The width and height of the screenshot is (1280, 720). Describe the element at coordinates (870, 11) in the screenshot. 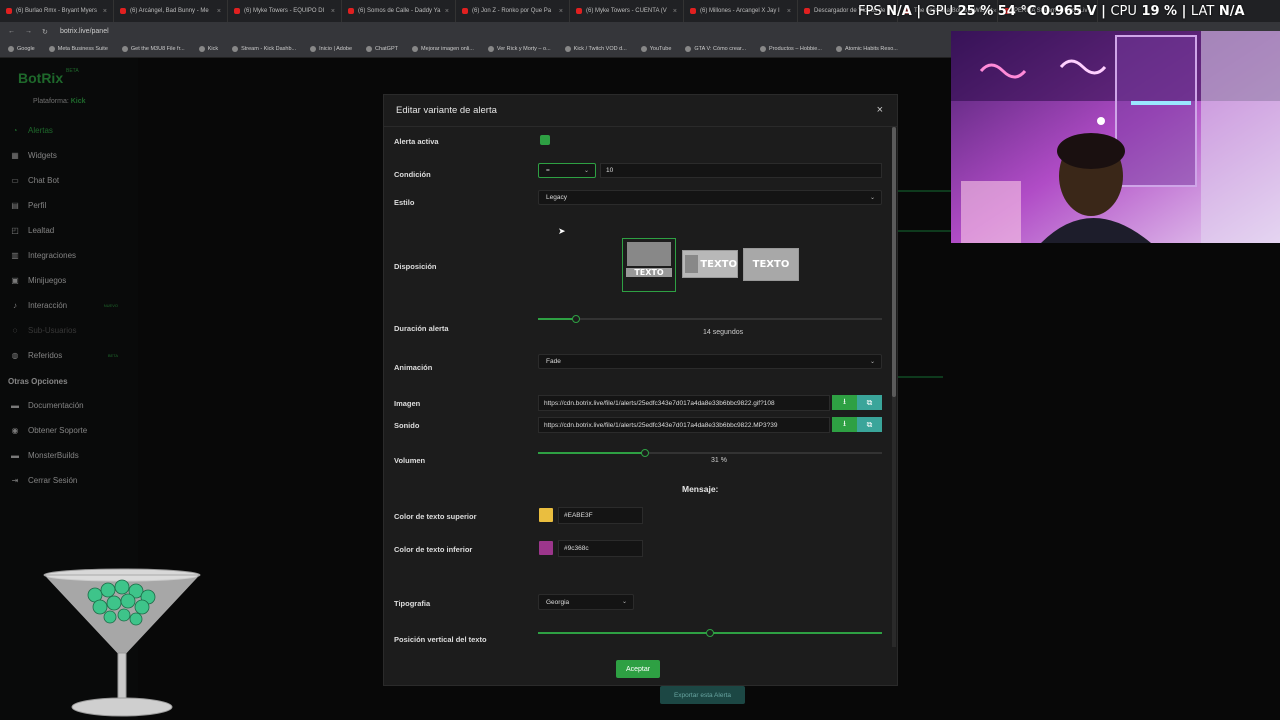

I see `fps-label: FPS` at that location.